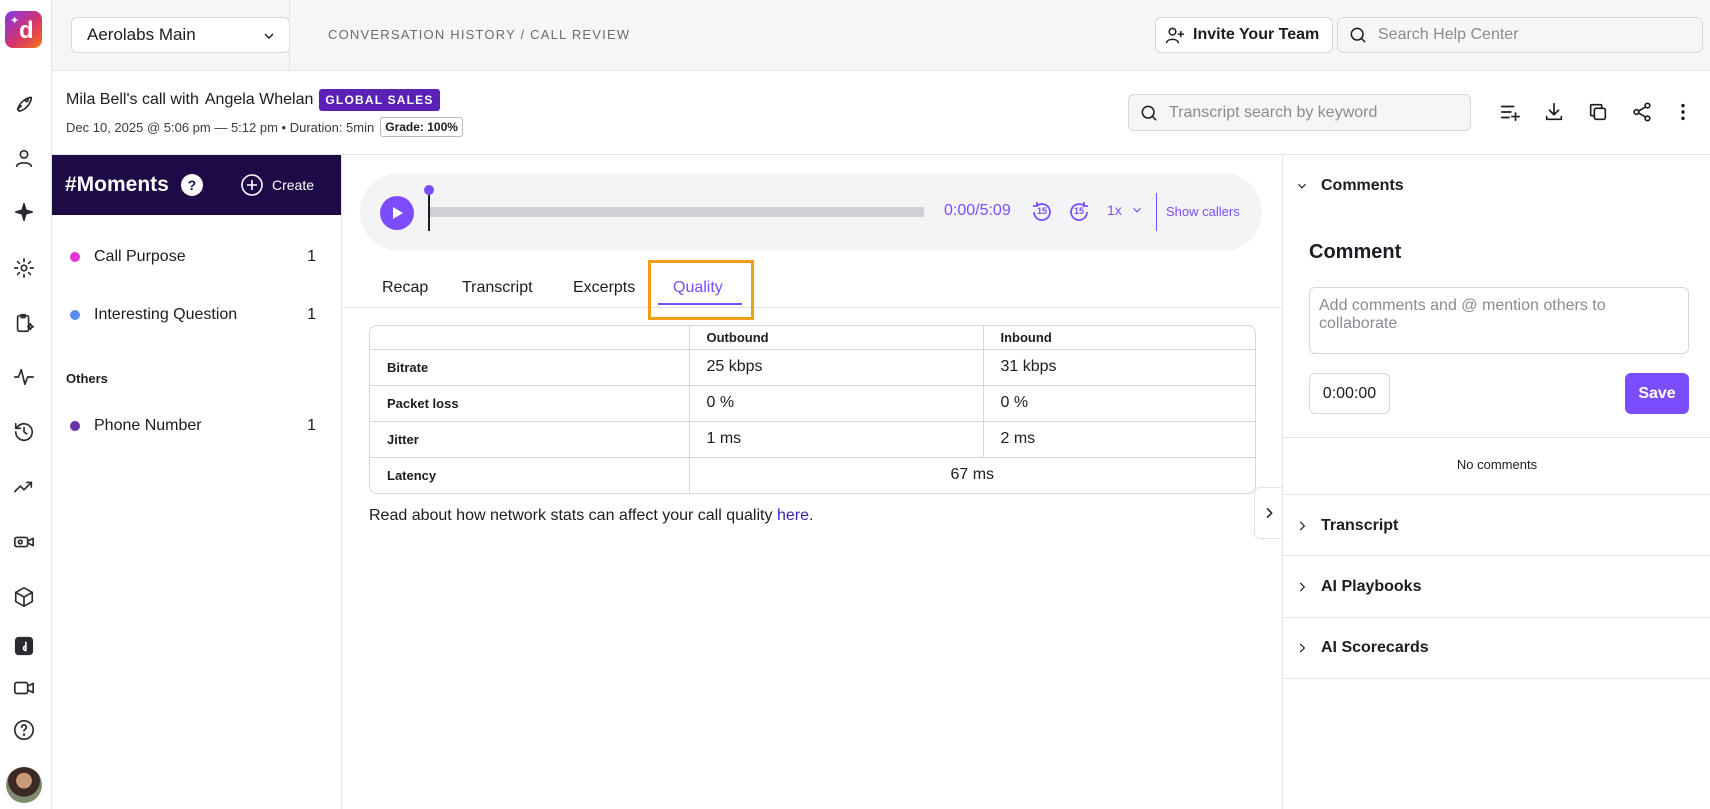 This screenshot has height=809, width=1710. What do you see at coordinates (197, 257) in the screenshot?
I see `moment-item-call-purpose: Call Purpose 1` at bounding box center [197, 257].